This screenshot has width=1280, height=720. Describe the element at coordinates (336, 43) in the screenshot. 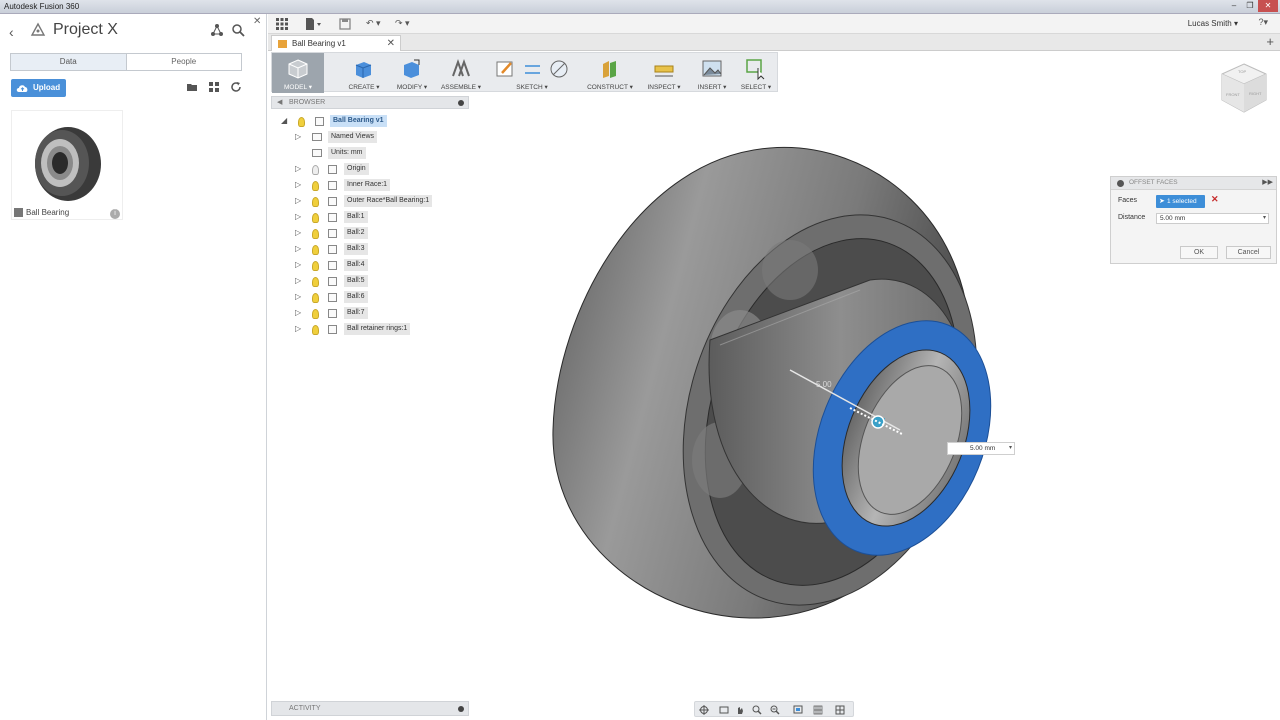

I see `document-tab: Ball Bearing v1 ✕` at that location.